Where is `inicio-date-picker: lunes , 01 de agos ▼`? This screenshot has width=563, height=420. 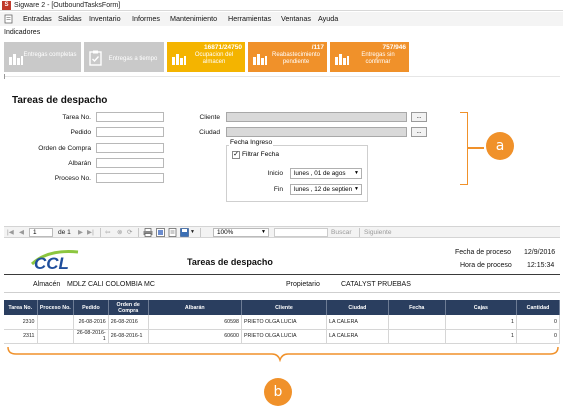 inicio-date-picker: lunes , 01 de agos ▼ is located at coordinates (326, 173).